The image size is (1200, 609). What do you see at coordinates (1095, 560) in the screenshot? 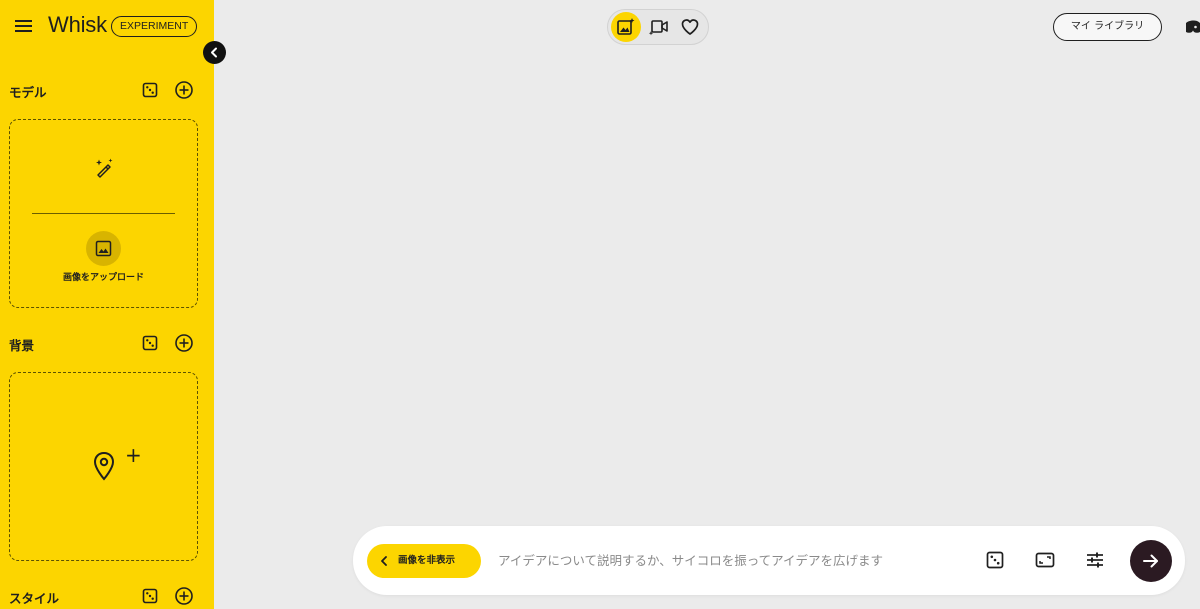
I see `settings-sliders-icon` at bounding box center [1095, 560].